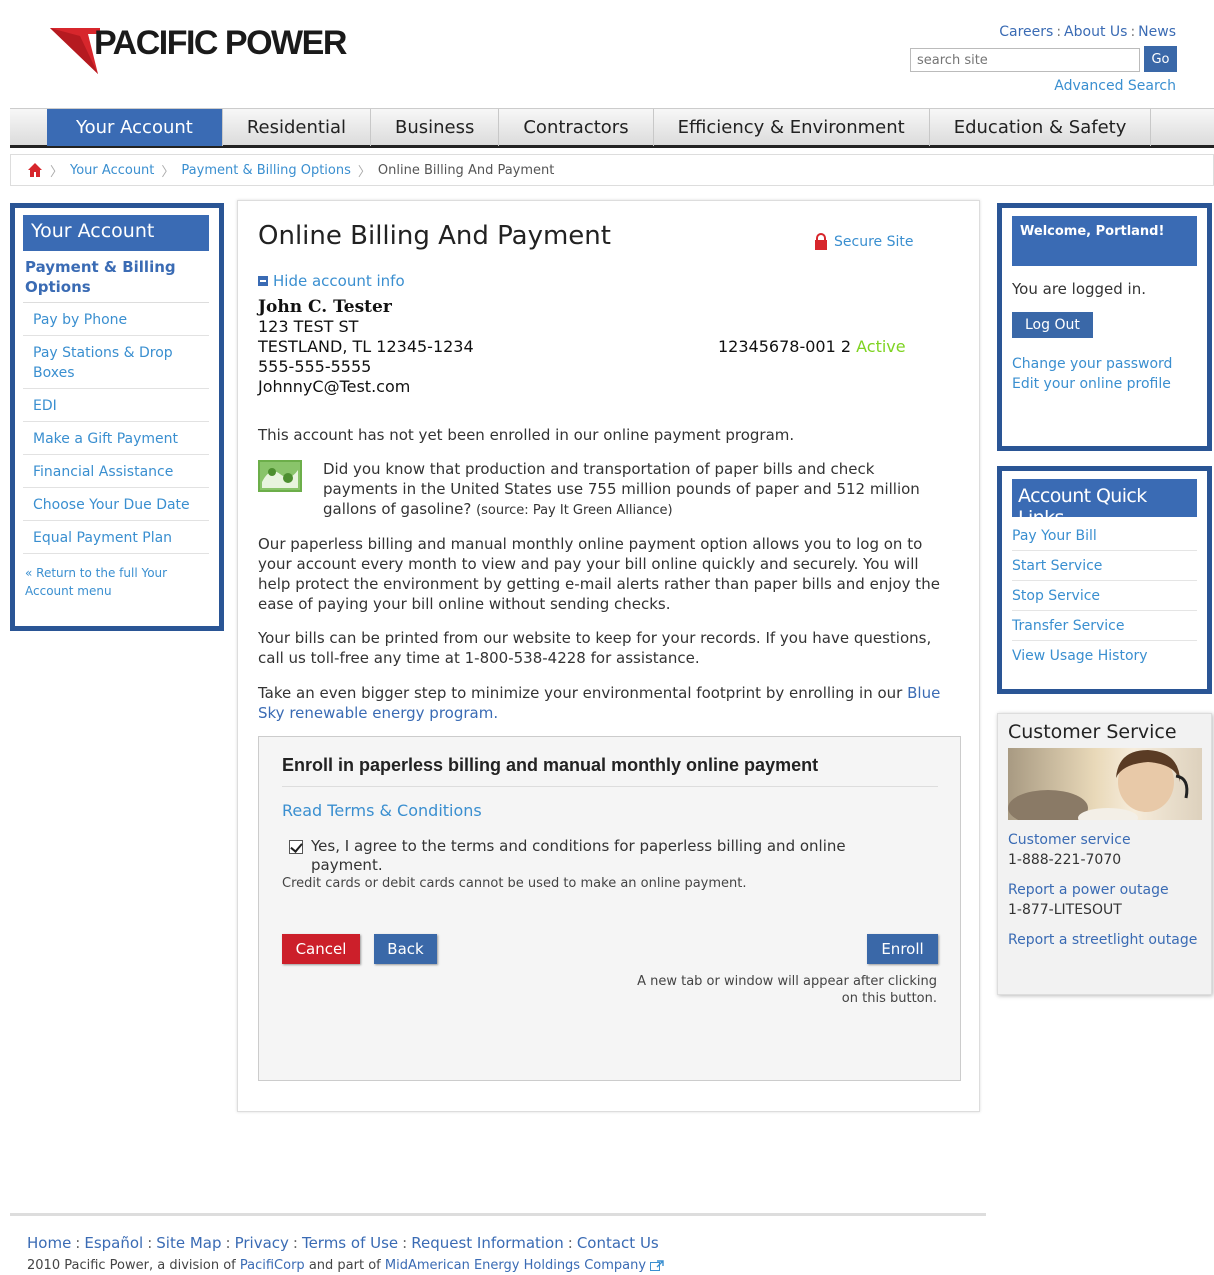  What do you see at coordinates (434, 236) in the screenshot?
I see `page-title: Online Billing And Payment` at bounding box center [434, 236].